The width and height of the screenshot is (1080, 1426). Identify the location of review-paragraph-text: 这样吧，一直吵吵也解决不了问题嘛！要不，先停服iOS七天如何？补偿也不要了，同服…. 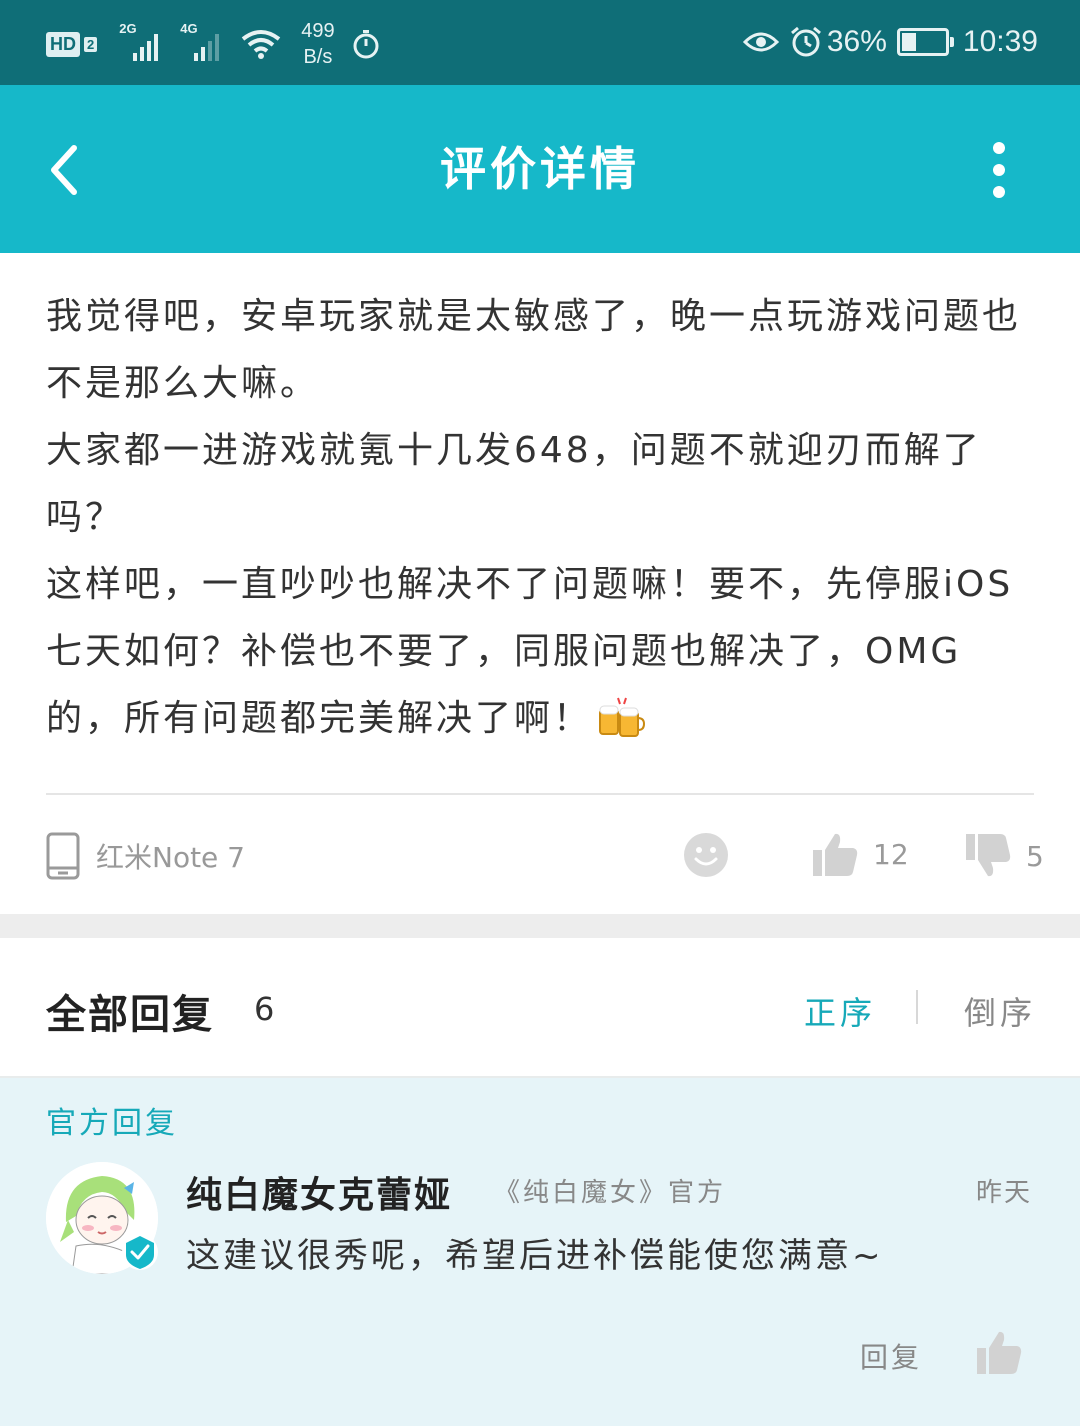
(530, 651).